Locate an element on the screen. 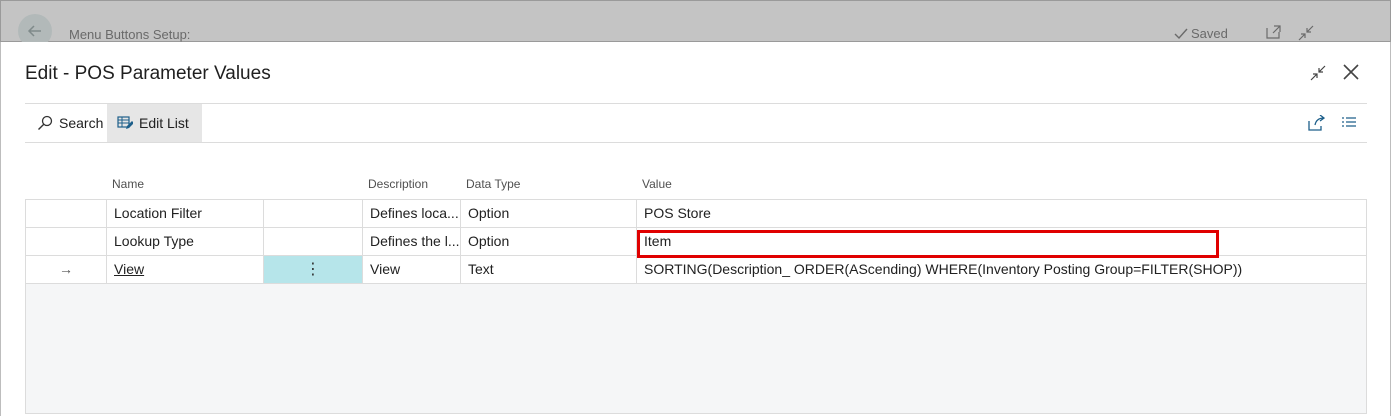  column-header-name: Name is located at coordinates (128, 184).